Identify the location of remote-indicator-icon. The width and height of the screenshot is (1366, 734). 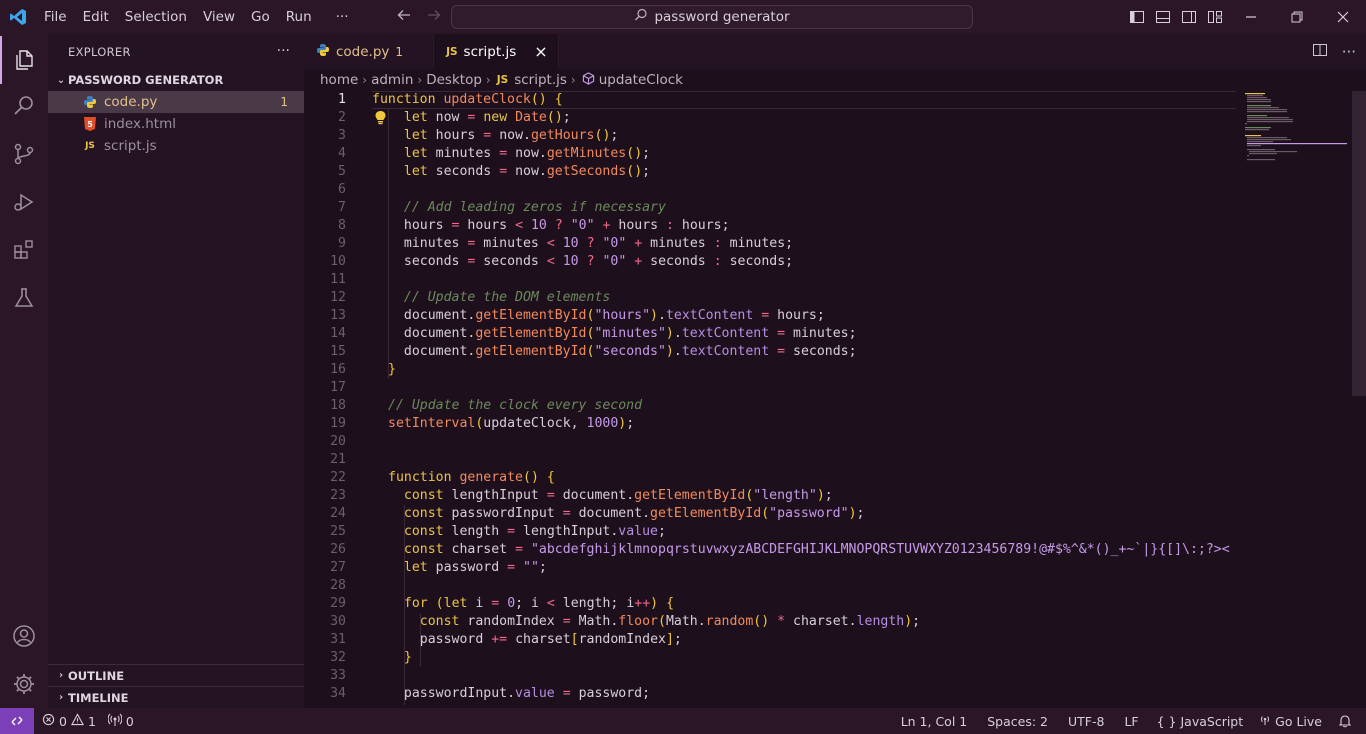
(17, 721).